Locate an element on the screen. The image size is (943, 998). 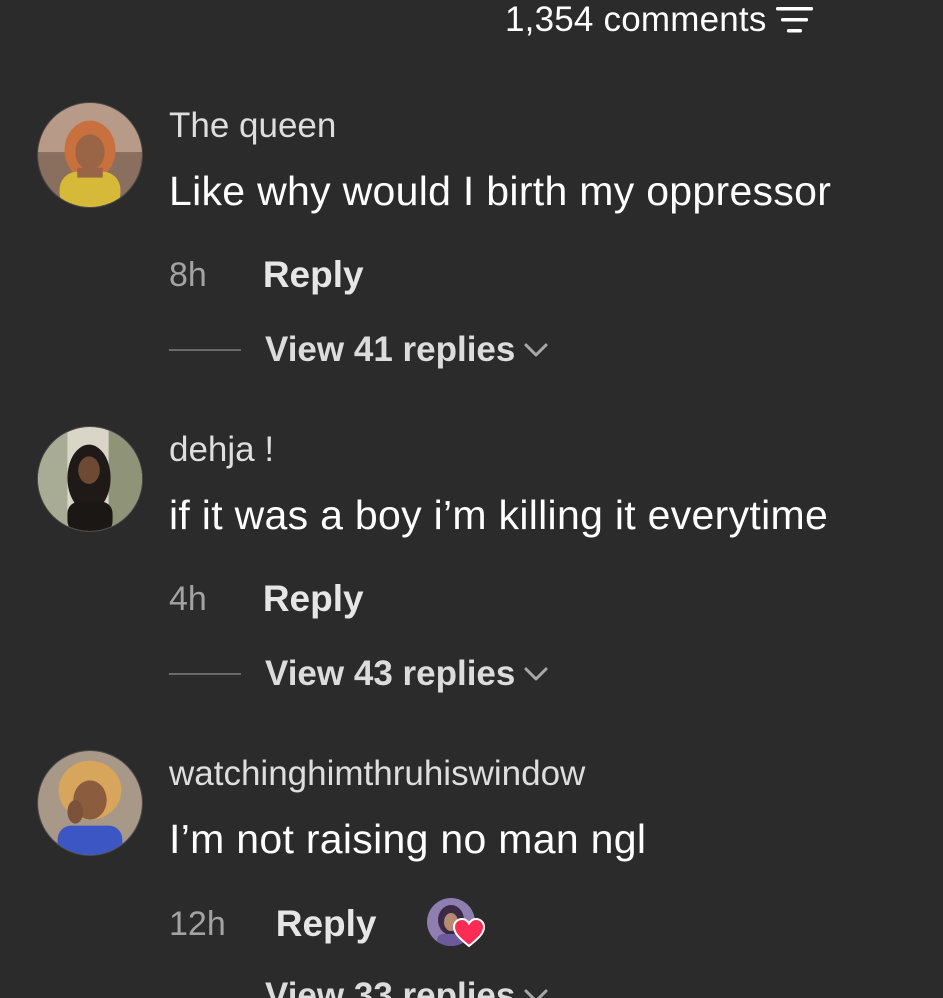
view-replies-button: View 33 replies is located at coordinates (407, 987).